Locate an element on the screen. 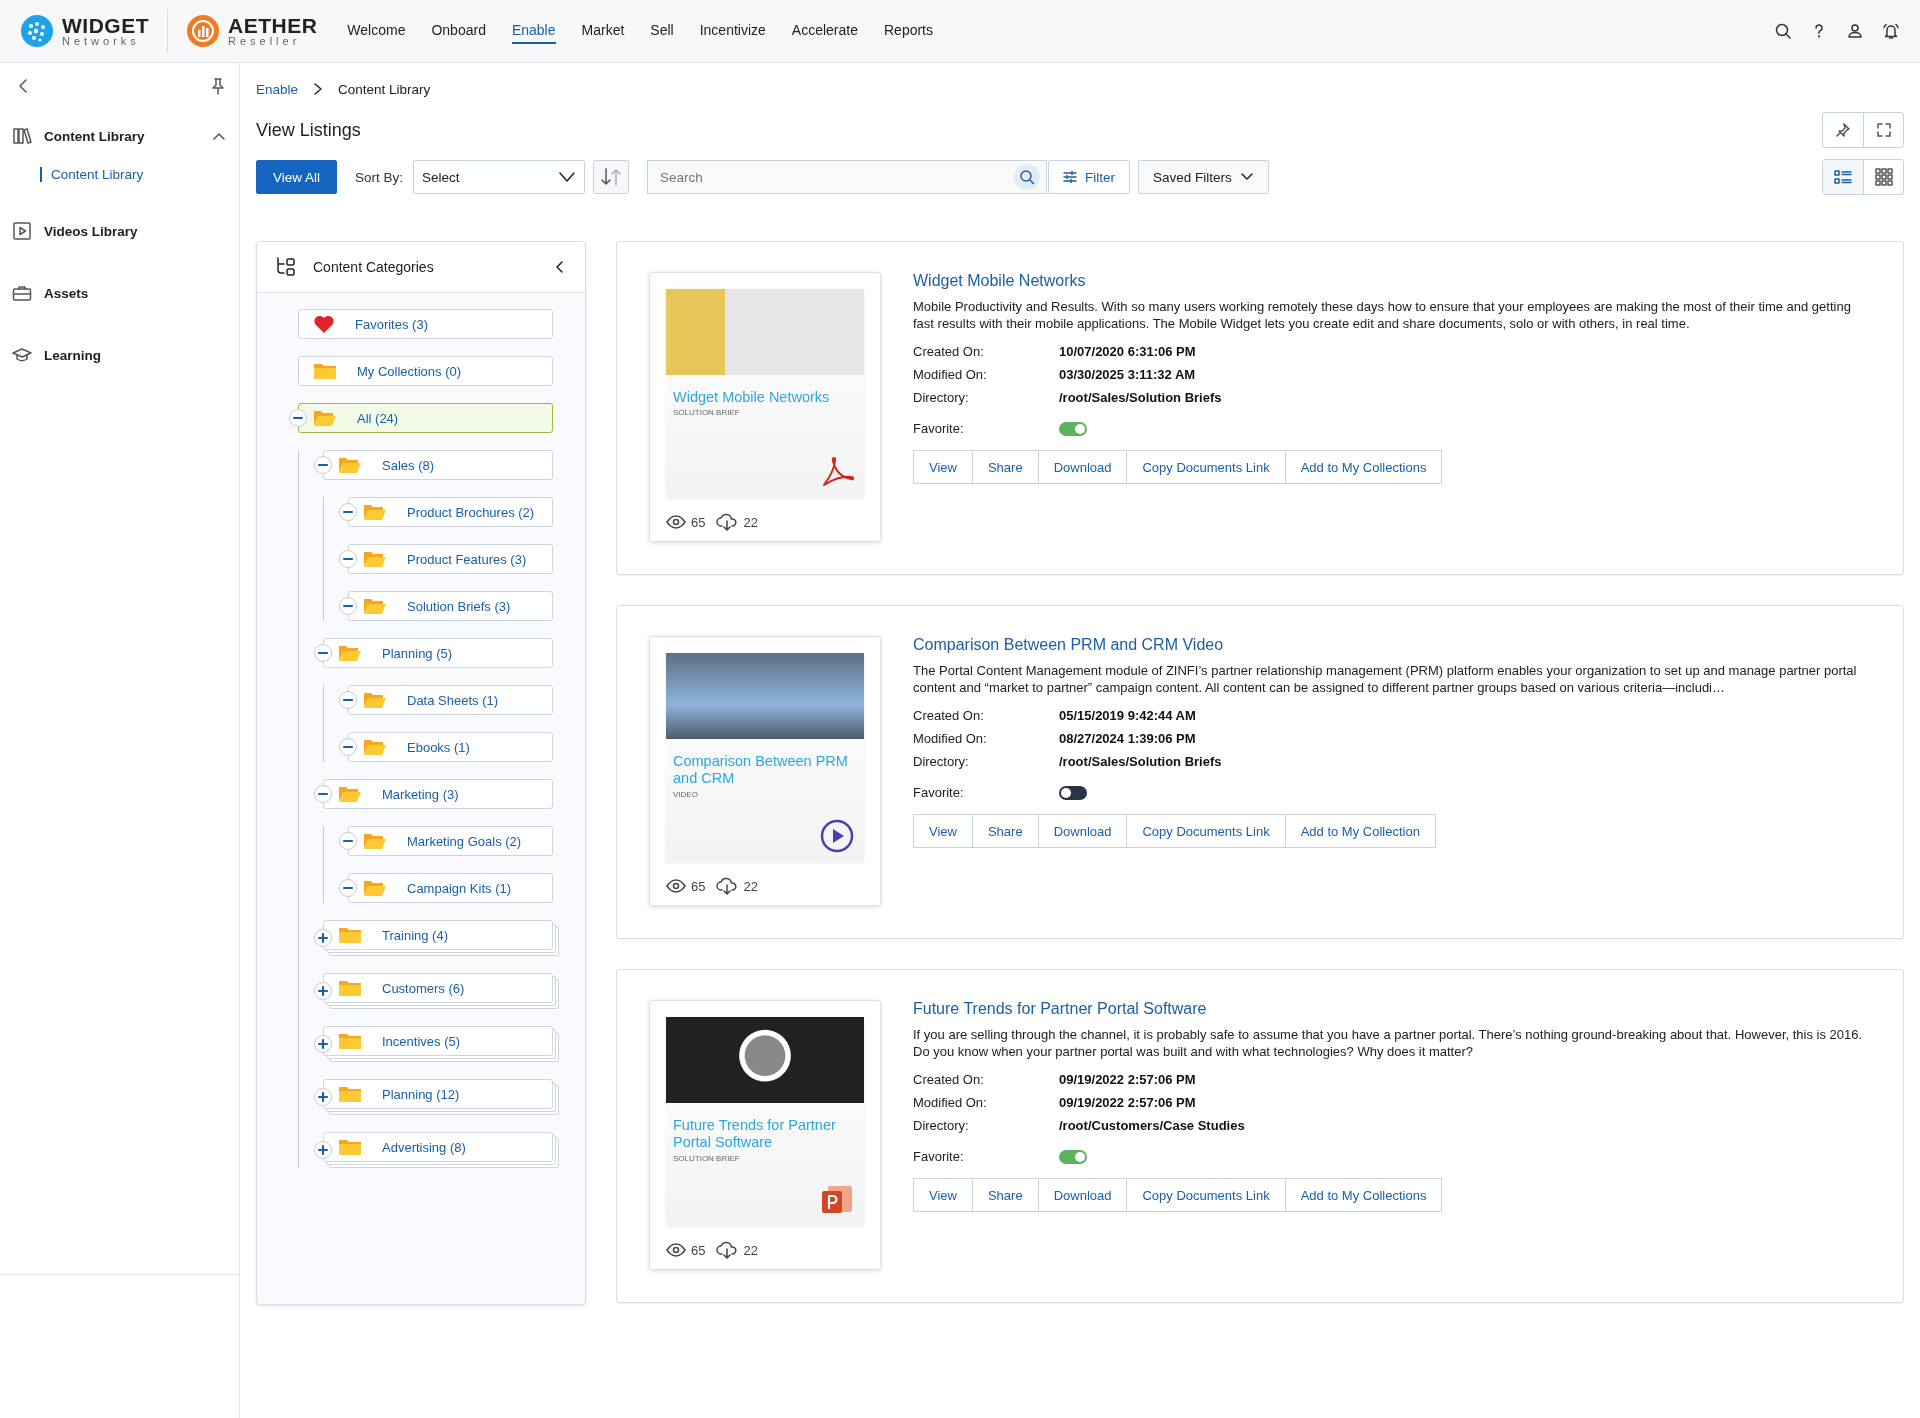 The image size is (1920, 1418). bell-icon is located at coordinates (1891, 31).